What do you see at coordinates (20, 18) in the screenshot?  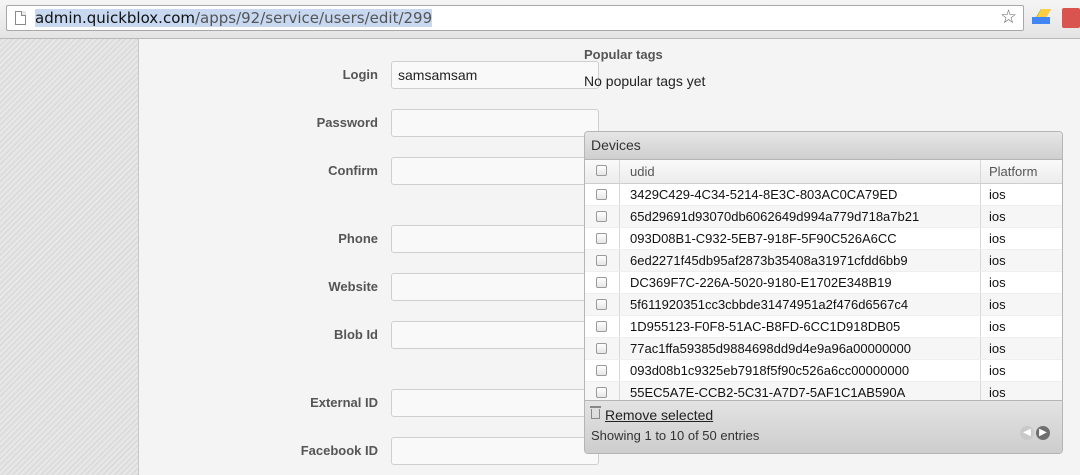 I see `page-icon` at bounding box center [20, 18].